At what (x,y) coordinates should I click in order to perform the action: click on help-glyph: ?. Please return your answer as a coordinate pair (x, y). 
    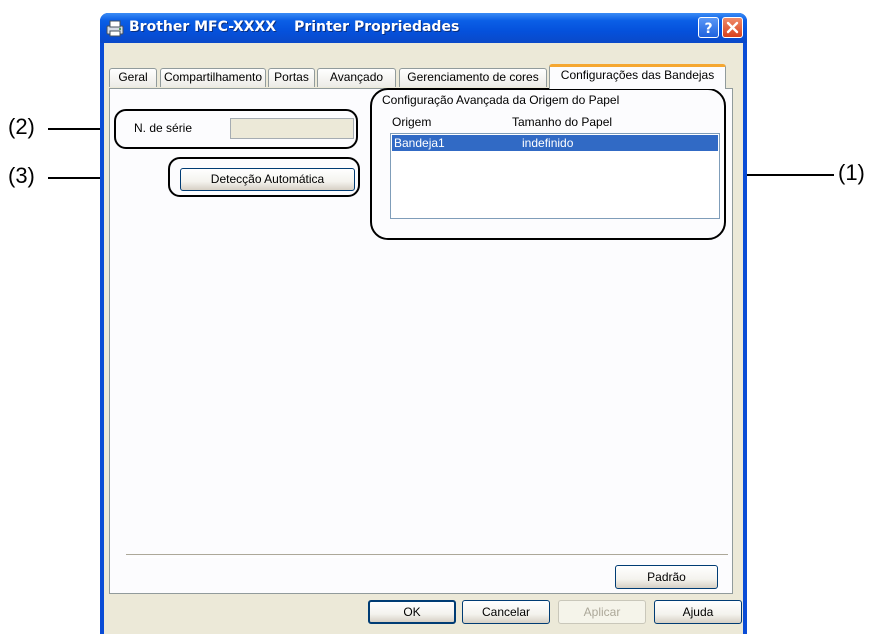
    Looking at the image, I should click on (708, 29).